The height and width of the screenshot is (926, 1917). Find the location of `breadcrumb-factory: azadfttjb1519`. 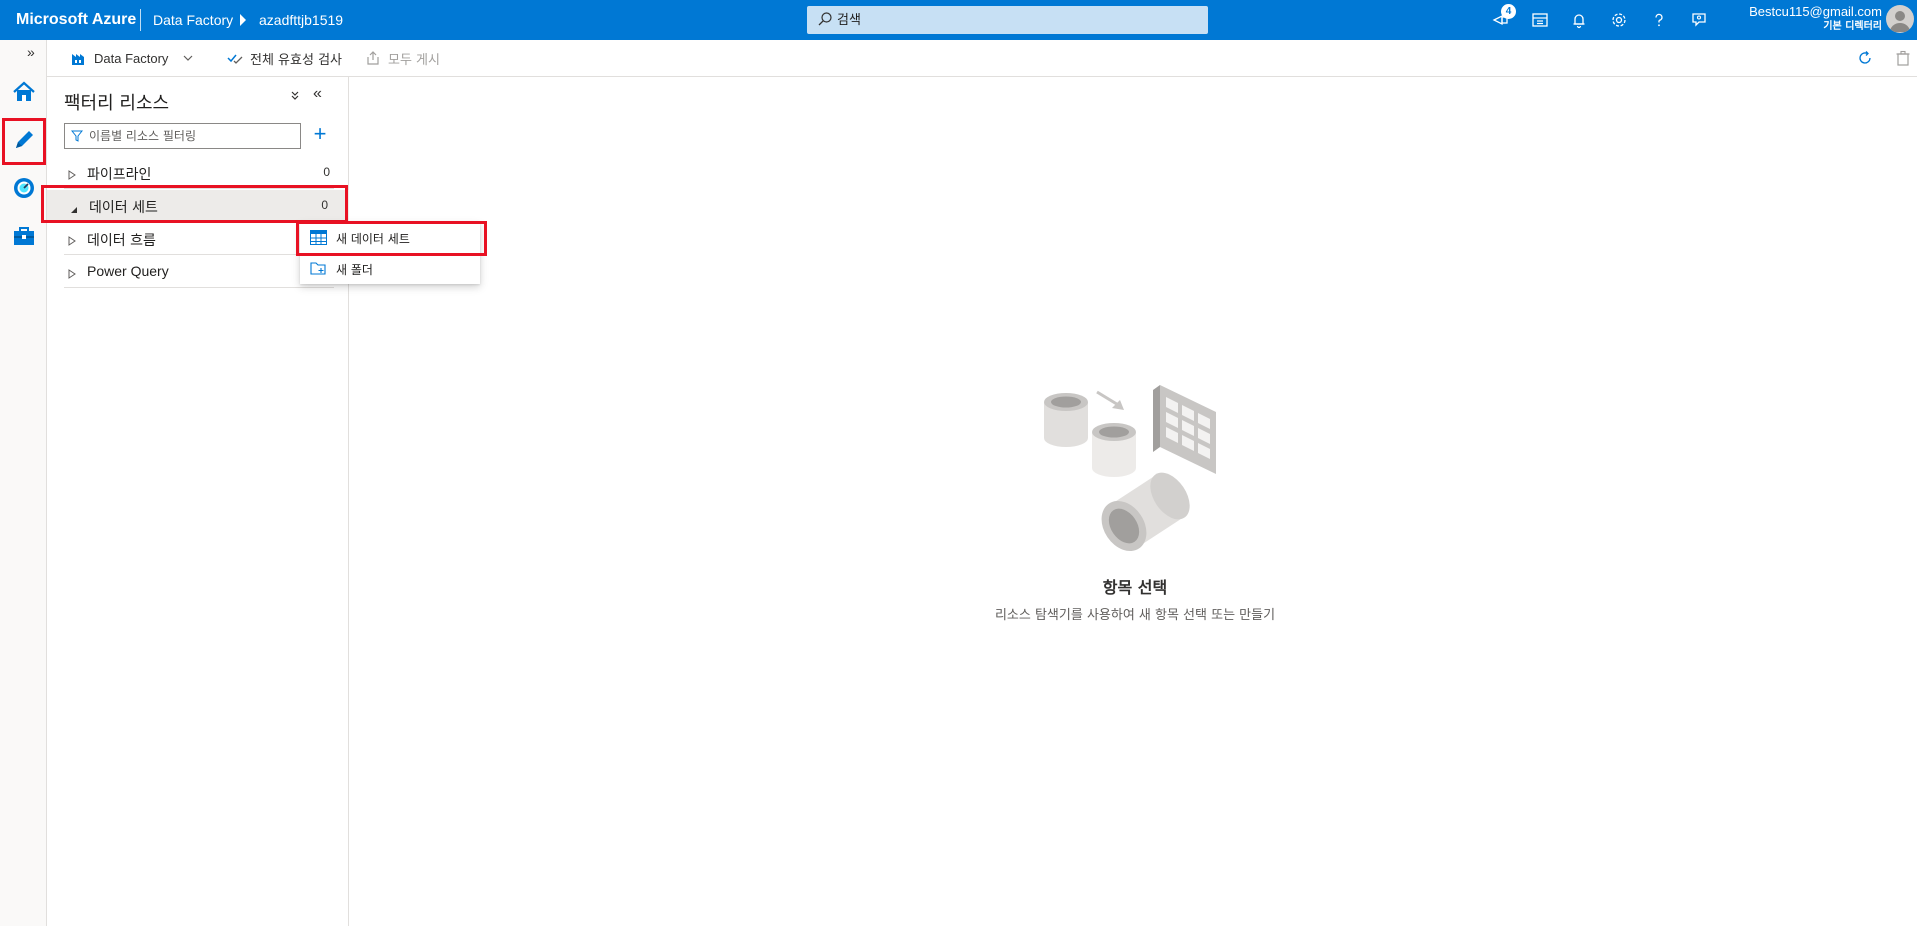

breadcrumb-factory: azadfttjb1519 is located at coordinates (301, 20).